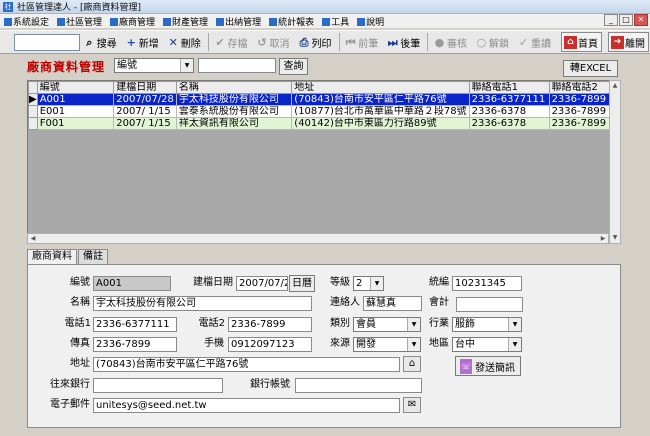 This screenshot has width=650, height=436. I want to click on menu-item-help: 說明, so click(370, 21).